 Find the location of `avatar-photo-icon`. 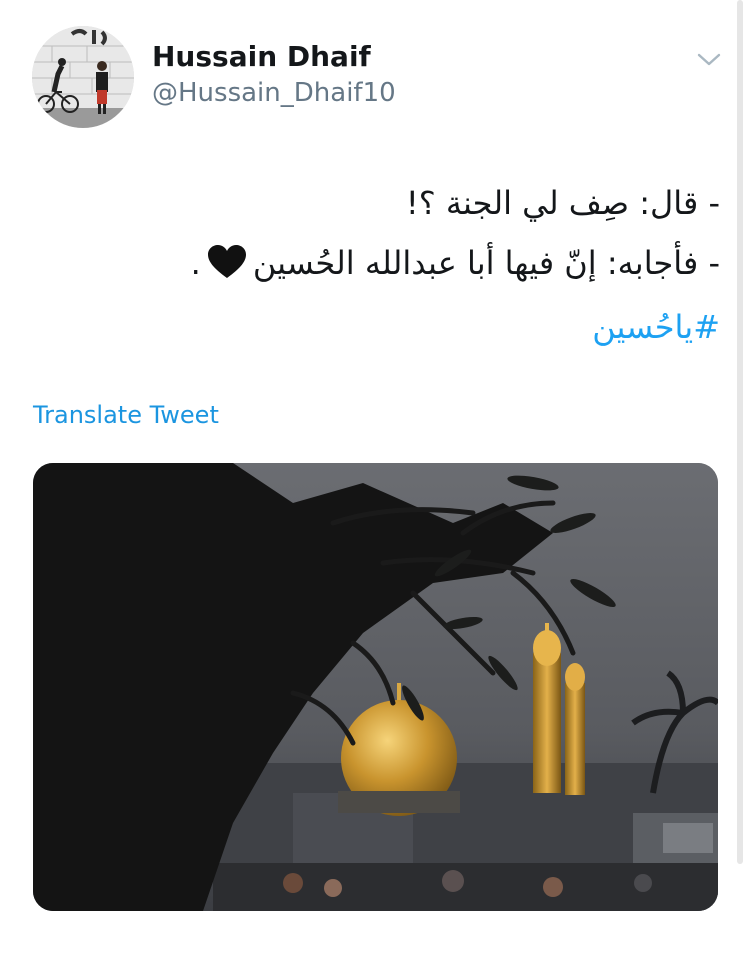

avatar-photo-icon is located at coordinates (83, 77).